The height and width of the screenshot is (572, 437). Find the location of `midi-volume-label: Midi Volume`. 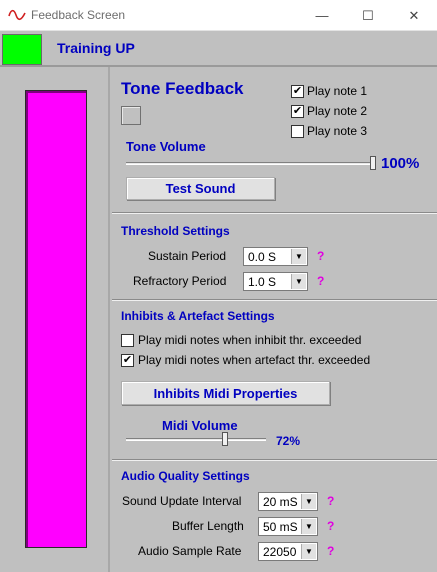

midi-volume-label: Midi Volume is located at coordinates (200, 425).